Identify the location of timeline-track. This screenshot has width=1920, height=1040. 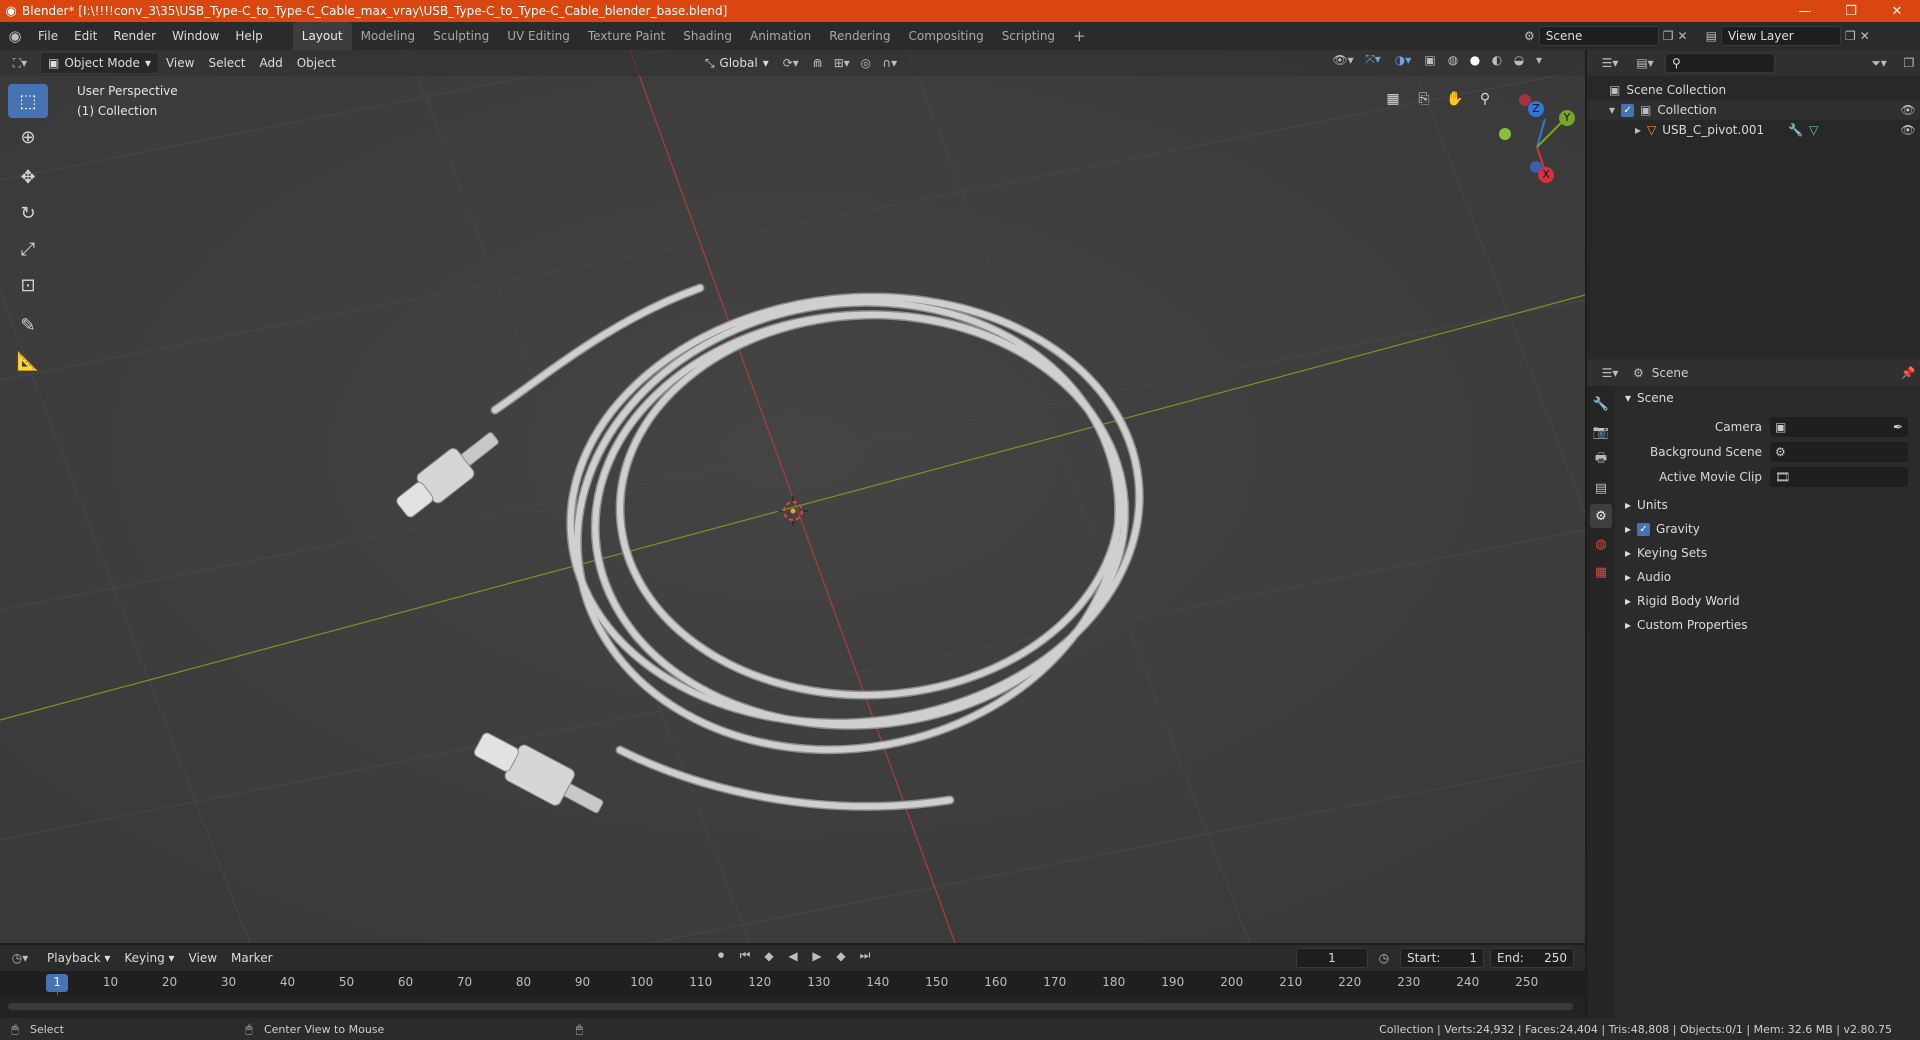
(792, 1006).